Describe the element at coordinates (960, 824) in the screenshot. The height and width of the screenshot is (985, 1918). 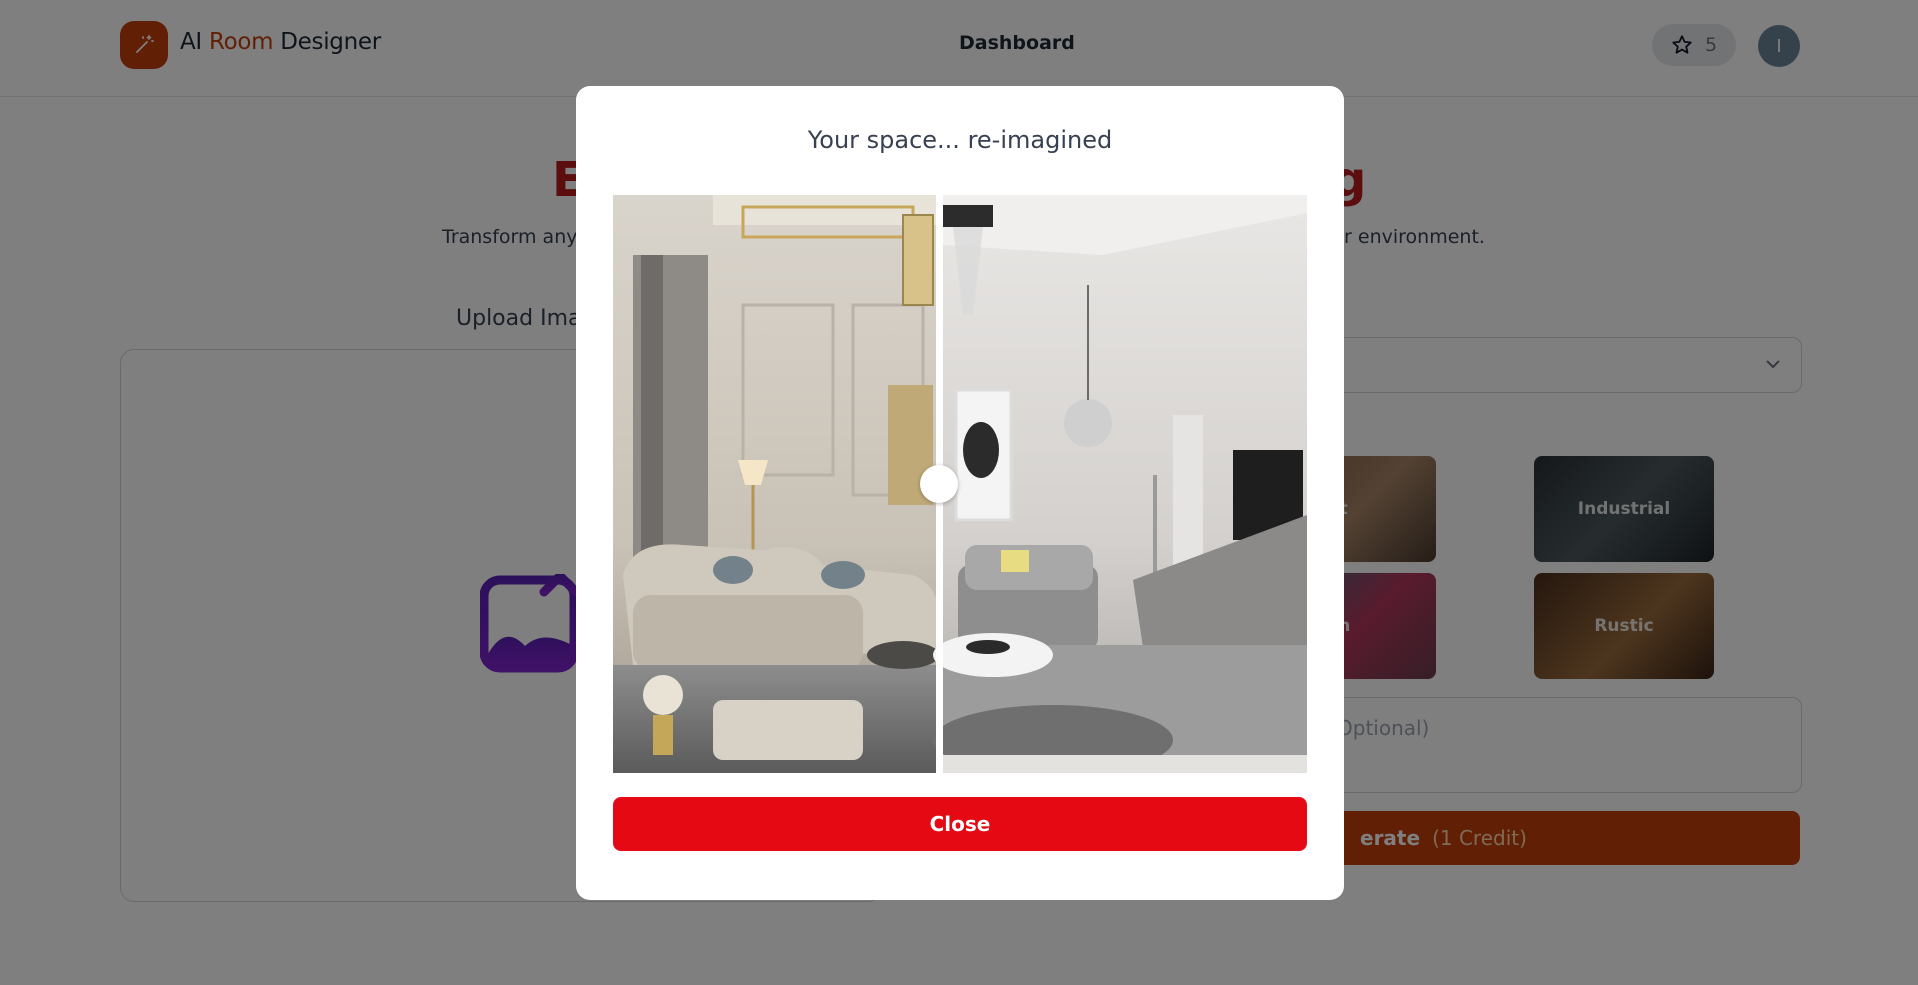
I see `close-button: Close` at that location.